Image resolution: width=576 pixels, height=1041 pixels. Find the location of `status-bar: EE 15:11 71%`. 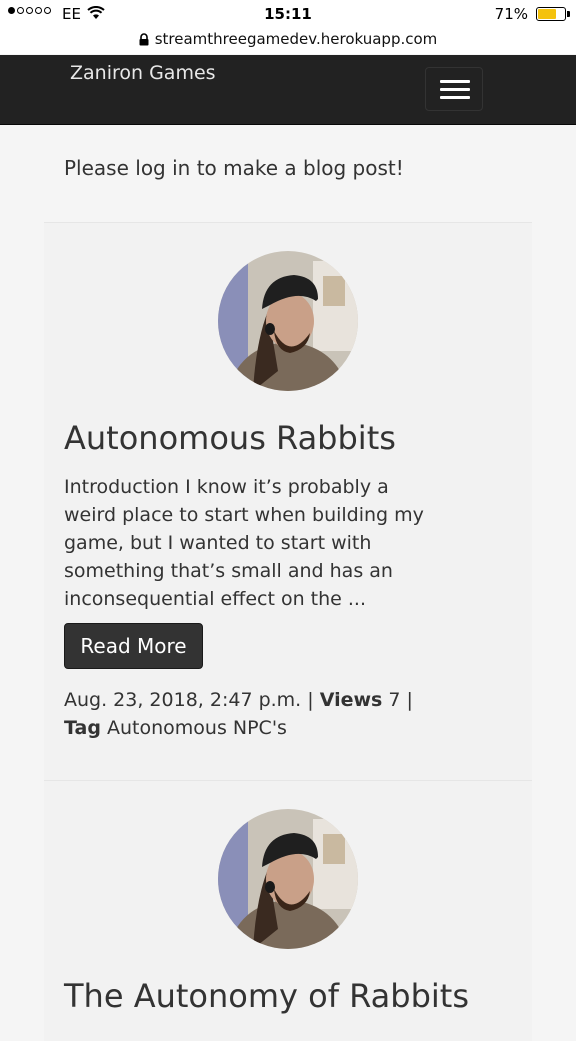

status-bar: EE 15:11 71% is located at coordinates (288, 15).